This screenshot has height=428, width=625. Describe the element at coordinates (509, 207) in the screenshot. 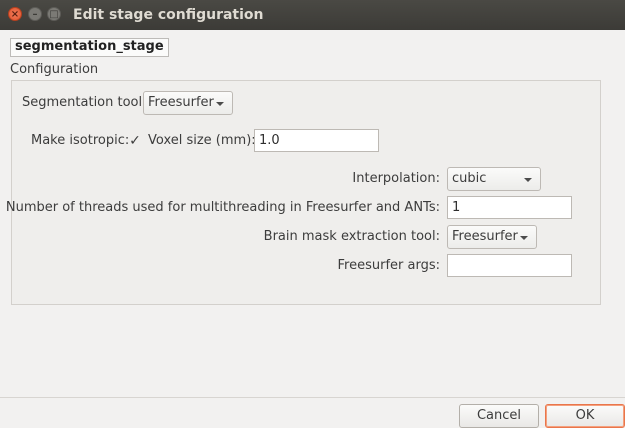

I see `threads-input: 1` at that location.